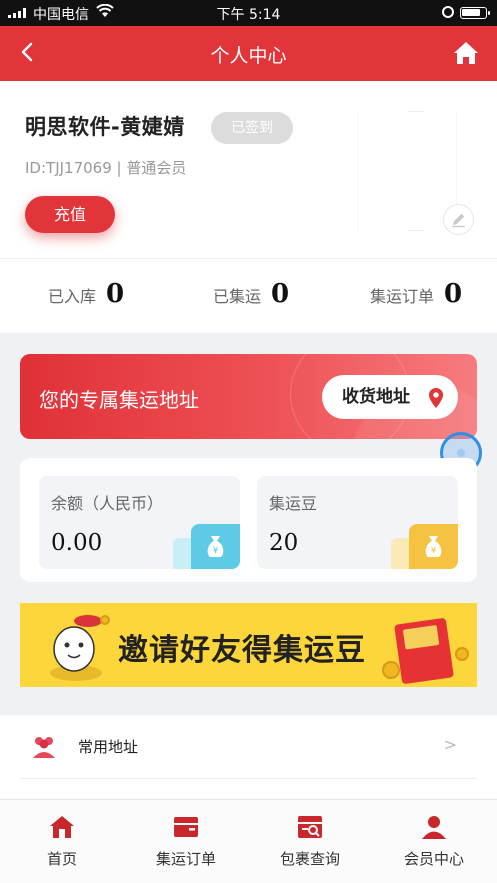 Image resolution: width=497 pixels, height=883 pixels. I want to click on edit-profile-button, so click(458, 219).